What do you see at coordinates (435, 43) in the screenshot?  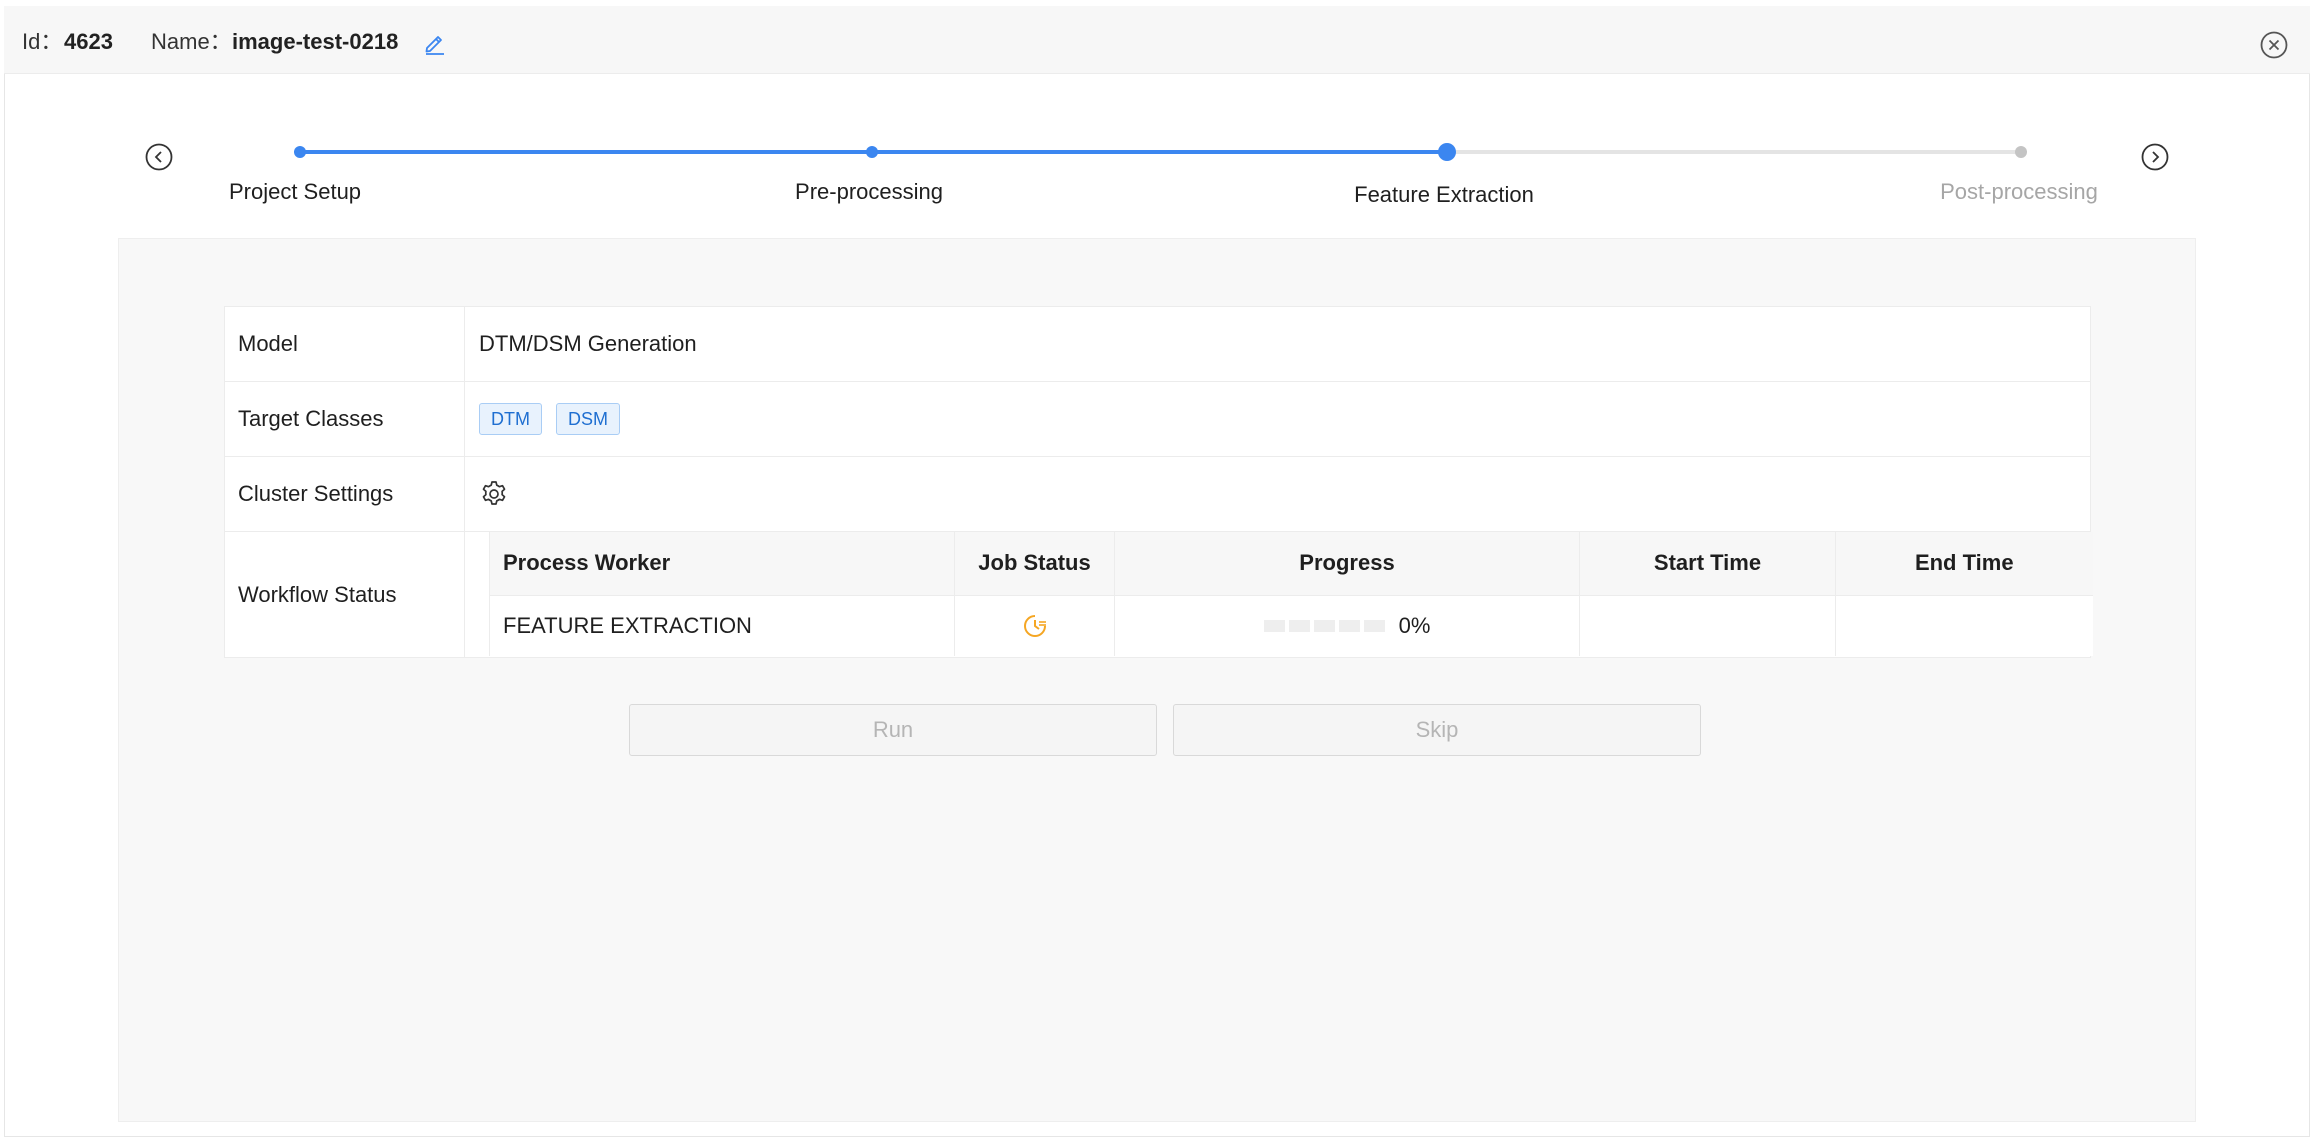 I see `edit-icon` at bounding box center [435, 43].